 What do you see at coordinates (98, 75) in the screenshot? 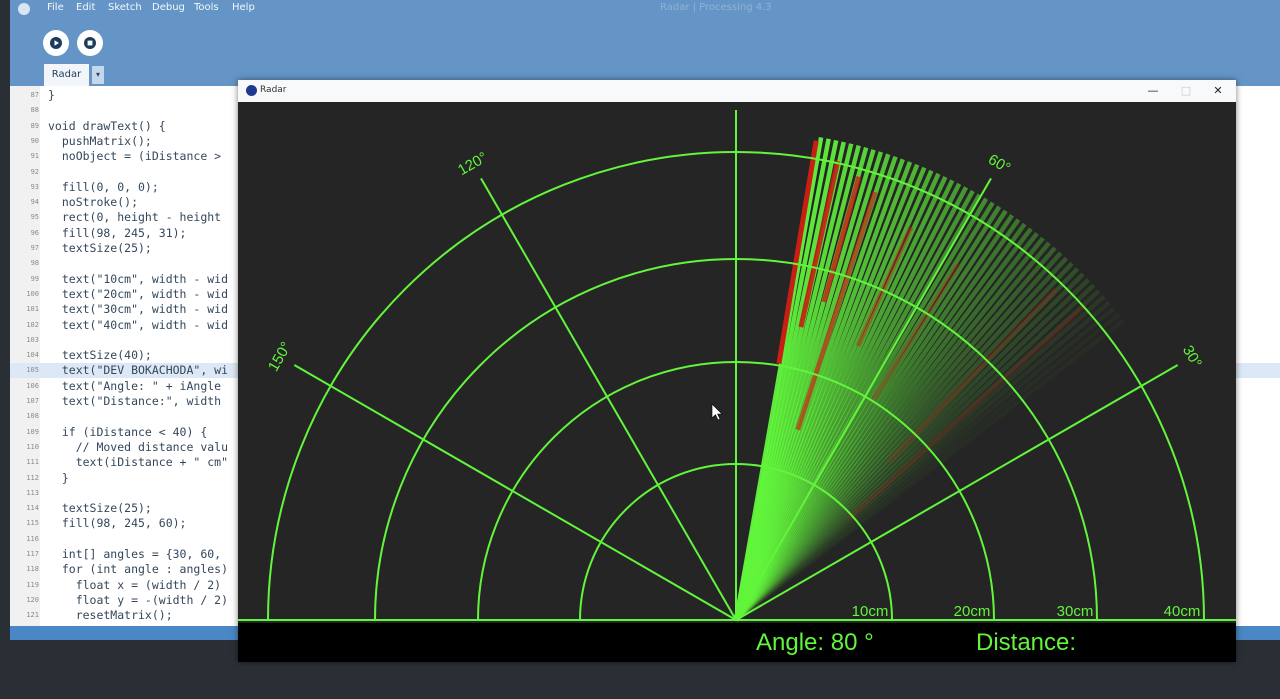
I see `tab-menu-button: ▾` at bounding box center [98, 75].